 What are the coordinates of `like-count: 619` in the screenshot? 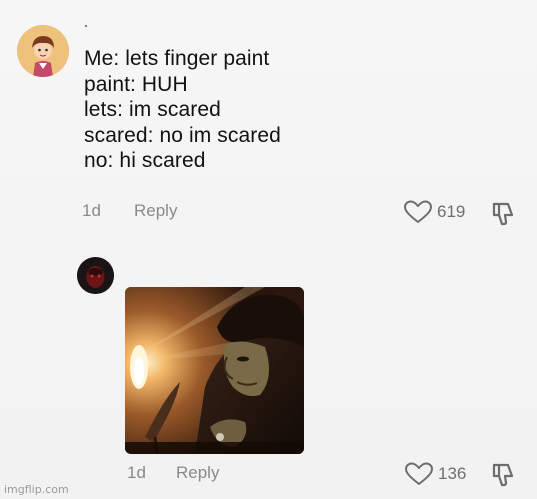 It's located at (451, 211).